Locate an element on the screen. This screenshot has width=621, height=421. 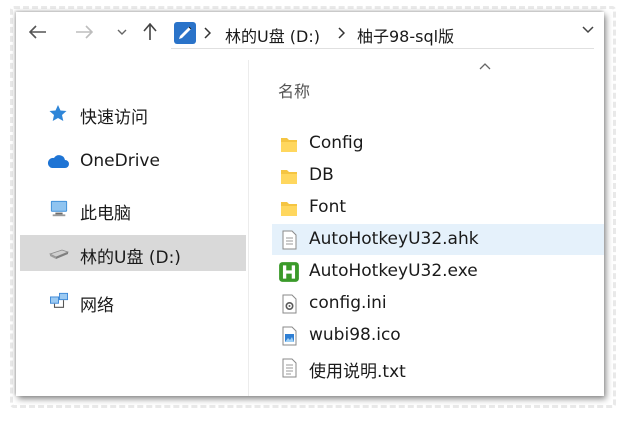
list-item: 使用说明.txt is located at coordinates (438, 367).